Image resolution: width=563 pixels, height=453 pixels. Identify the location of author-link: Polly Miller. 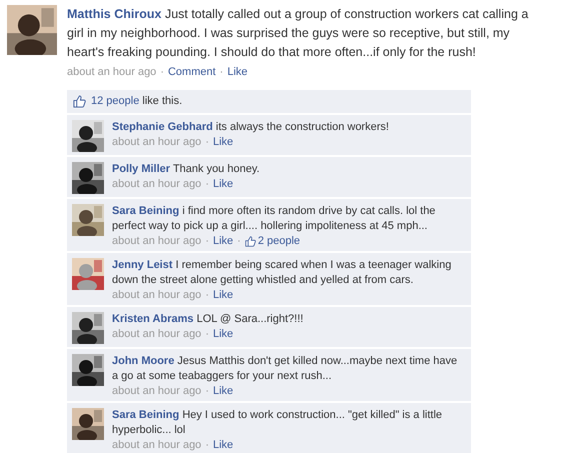
(141, 169).